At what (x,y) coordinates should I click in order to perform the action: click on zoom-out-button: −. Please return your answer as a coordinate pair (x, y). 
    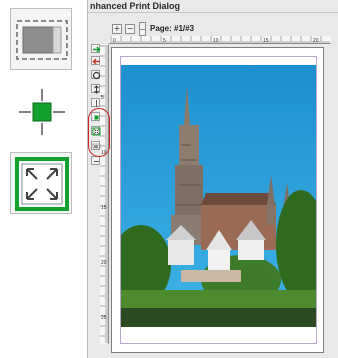
    Looking at the image, I should click on (130, 29).